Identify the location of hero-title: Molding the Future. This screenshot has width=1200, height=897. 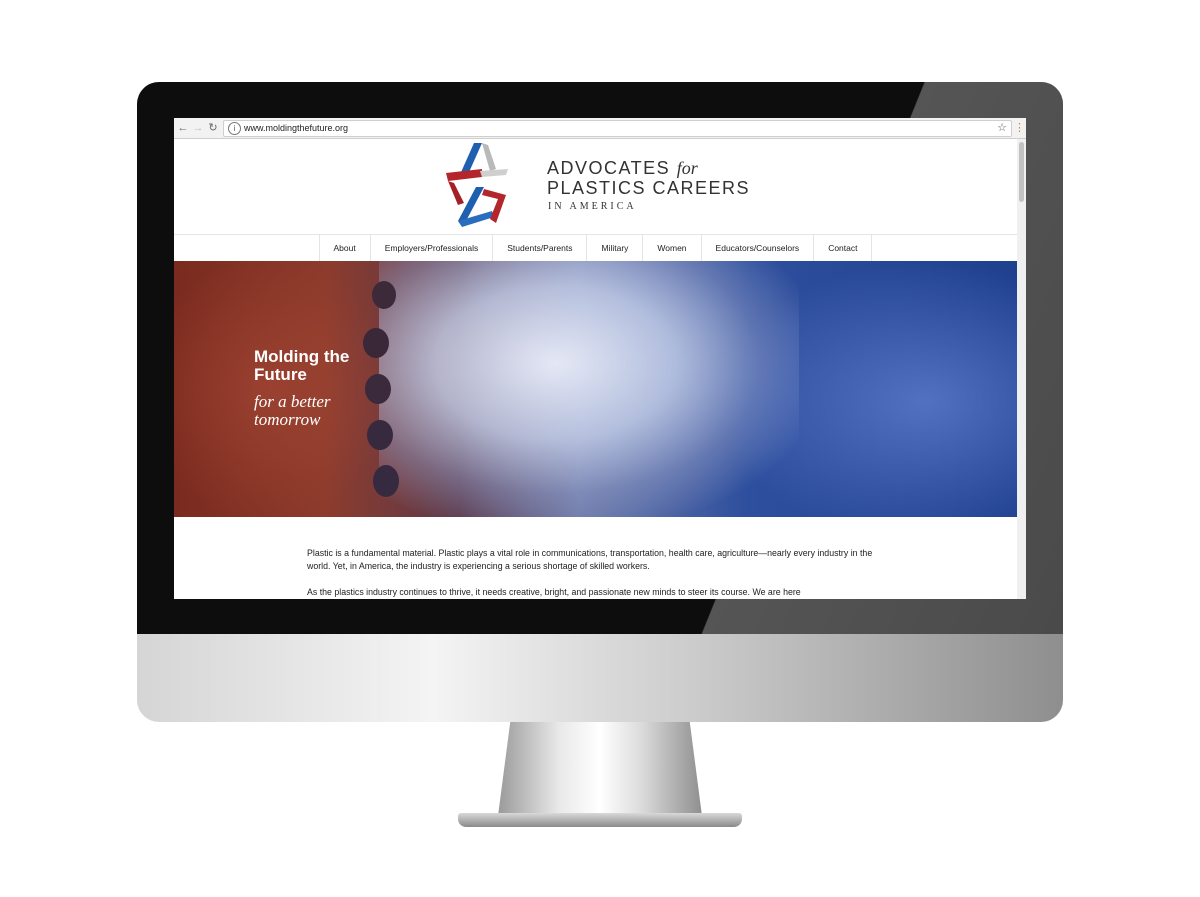
(324, 366).